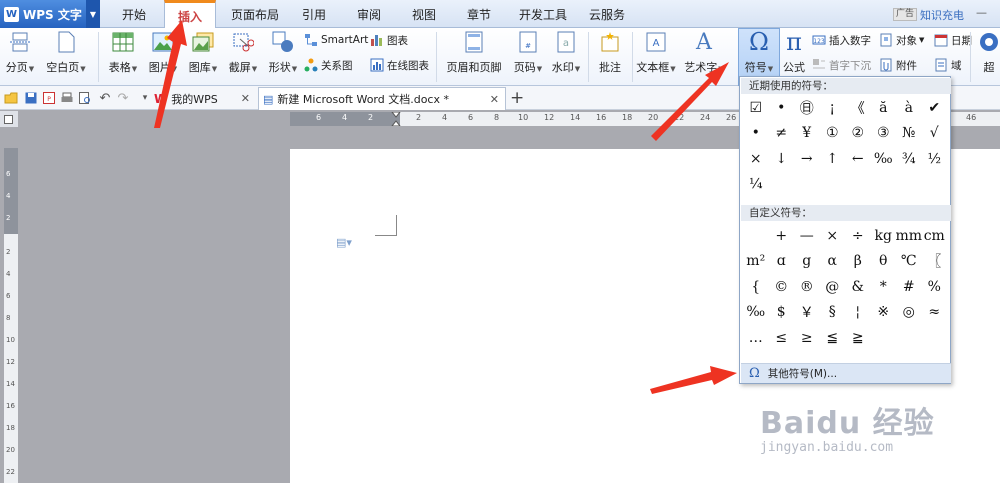  Describe the element at coordinates (909, 313) in the screenshot. I see `symbol-cell: ◎` at that location.